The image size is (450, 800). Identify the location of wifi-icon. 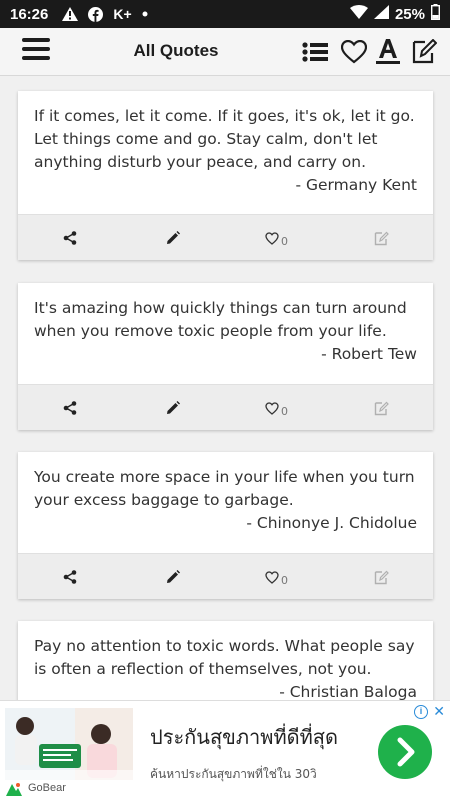
(358, 14).